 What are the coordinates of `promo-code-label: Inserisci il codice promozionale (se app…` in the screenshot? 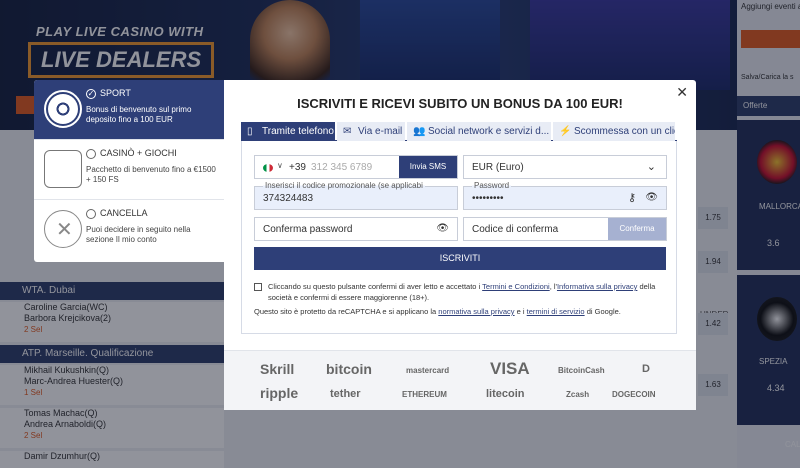 It's located at (344, 185).